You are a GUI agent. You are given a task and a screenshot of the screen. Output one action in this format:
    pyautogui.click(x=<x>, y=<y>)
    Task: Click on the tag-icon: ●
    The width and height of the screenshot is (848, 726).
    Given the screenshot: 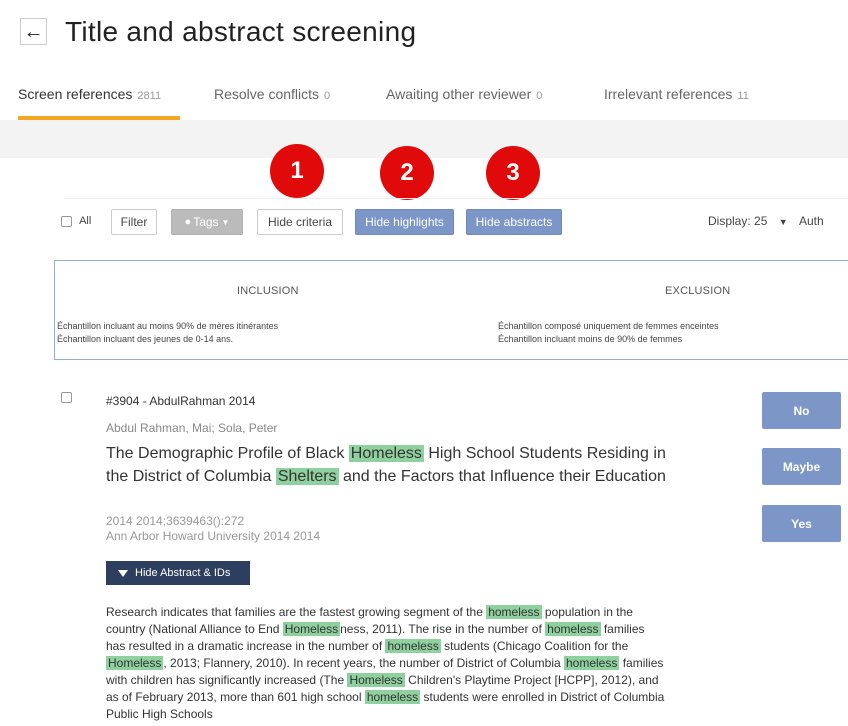 What is the action you would take?
    pyautogui.click(x=188, y=222)
    